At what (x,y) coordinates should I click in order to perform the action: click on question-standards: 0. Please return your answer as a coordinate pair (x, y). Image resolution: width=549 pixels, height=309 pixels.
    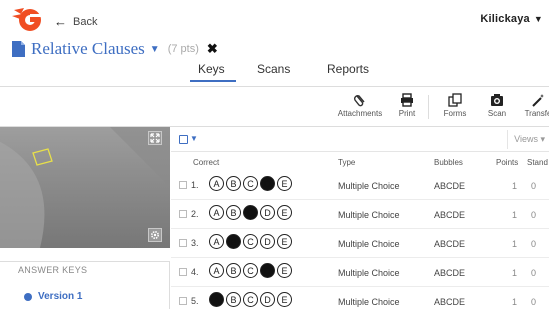
    Looking at the image, I should click on (534, 302).